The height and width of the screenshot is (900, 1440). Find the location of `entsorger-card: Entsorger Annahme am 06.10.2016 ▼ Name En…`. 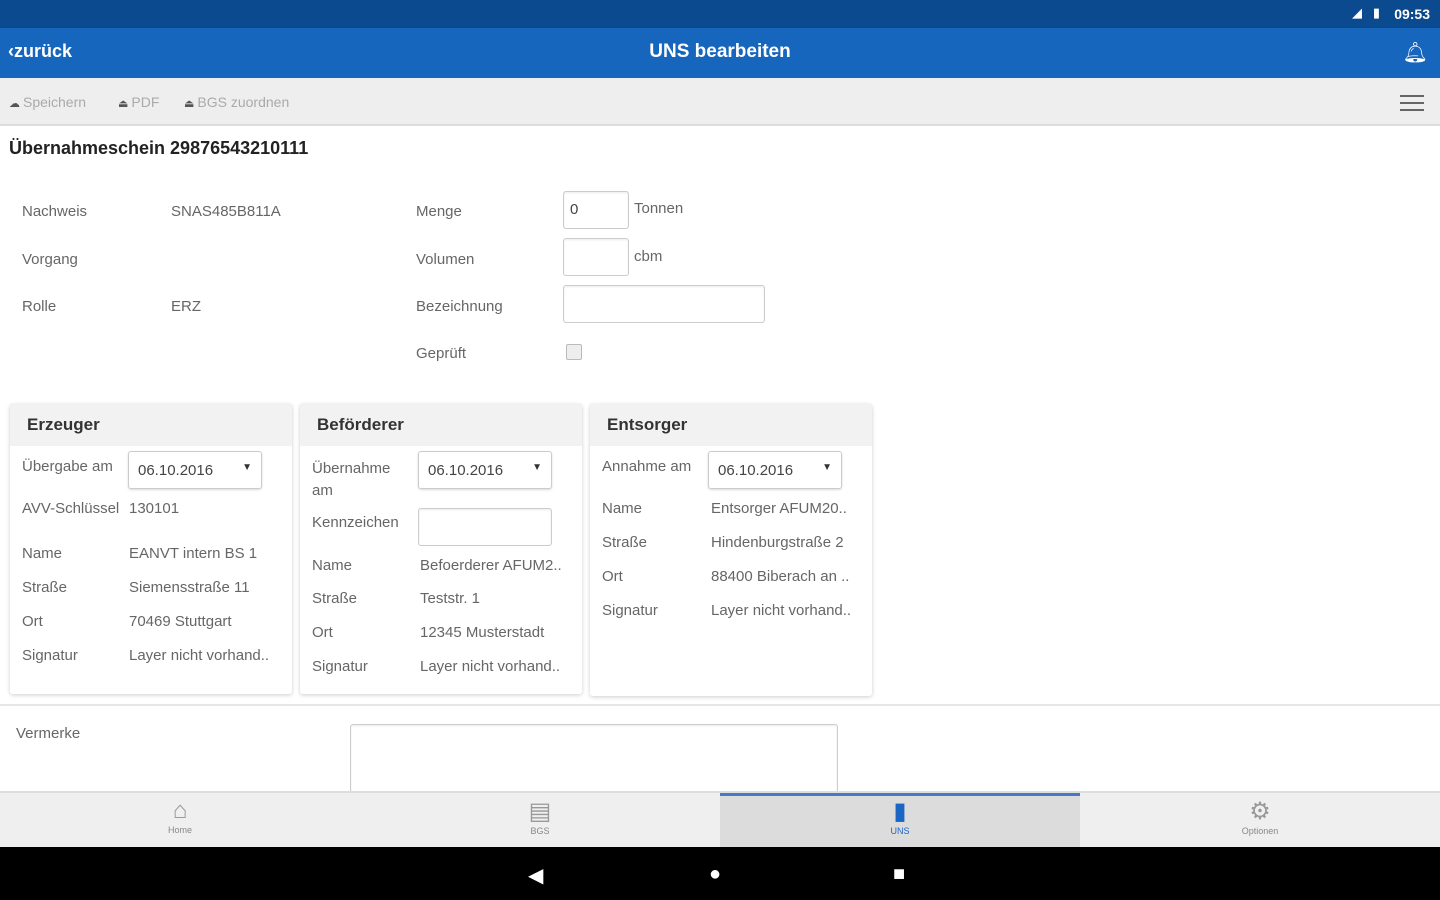

entsorger-card: Entsorger Annahme am 06.10.2016 ▼ Name En… is located at coordinates (731, 550).